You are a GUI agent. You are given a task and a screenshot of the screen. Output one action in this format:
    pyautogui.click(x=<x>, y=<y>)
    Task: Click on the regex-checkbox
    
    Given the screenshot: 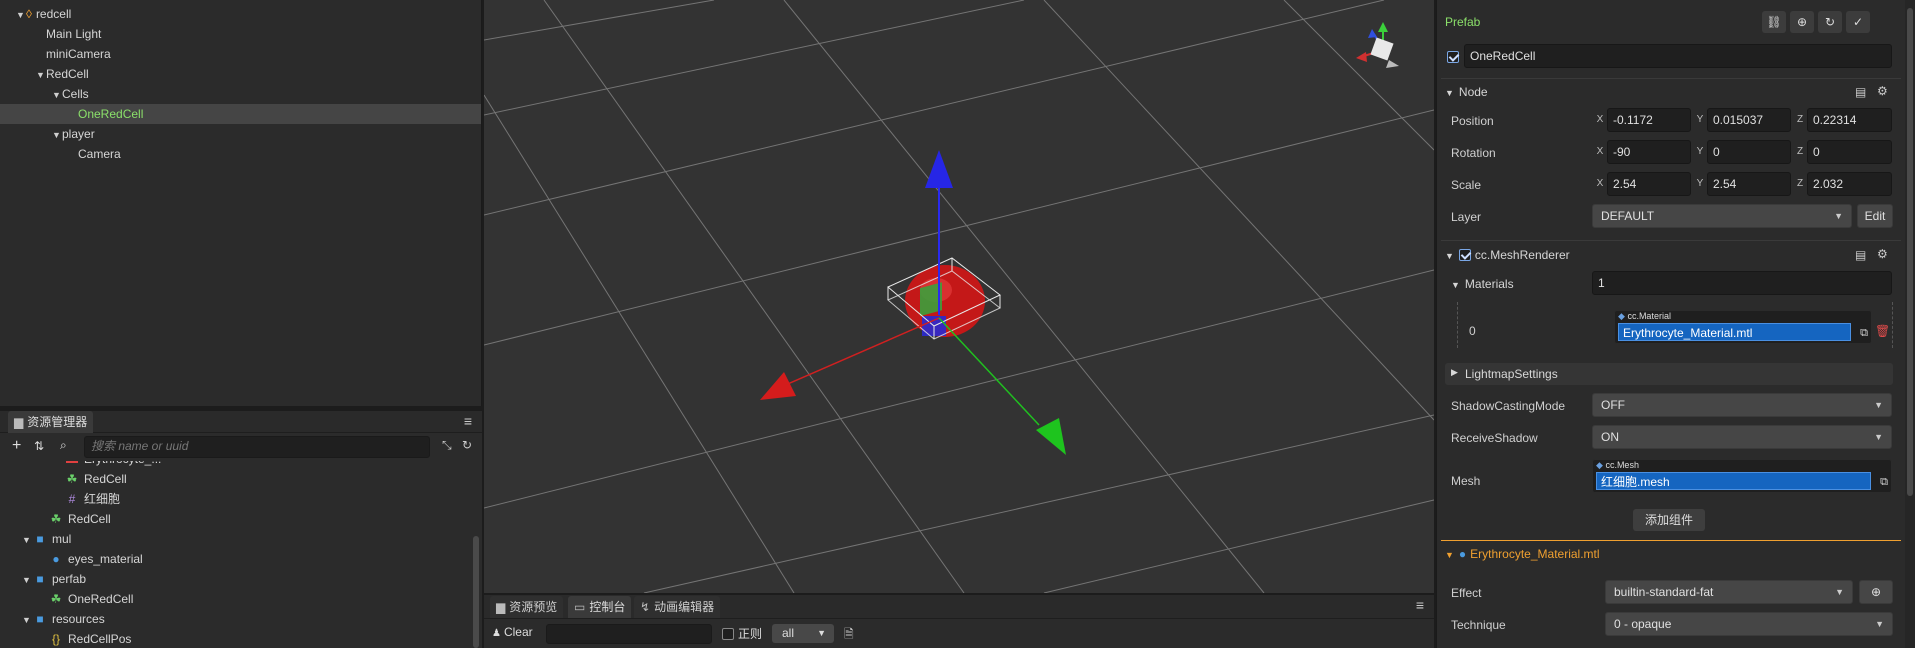 What is the action you would take?
    pyautogui.click(x=728, y=634)
    